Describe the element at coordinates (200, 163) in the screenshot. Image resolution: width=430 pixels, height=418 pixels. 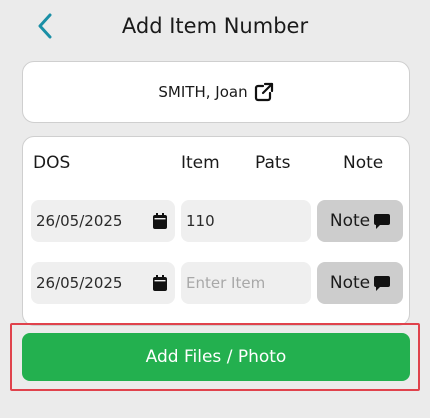
I see `column-header-item: Item` at that location.